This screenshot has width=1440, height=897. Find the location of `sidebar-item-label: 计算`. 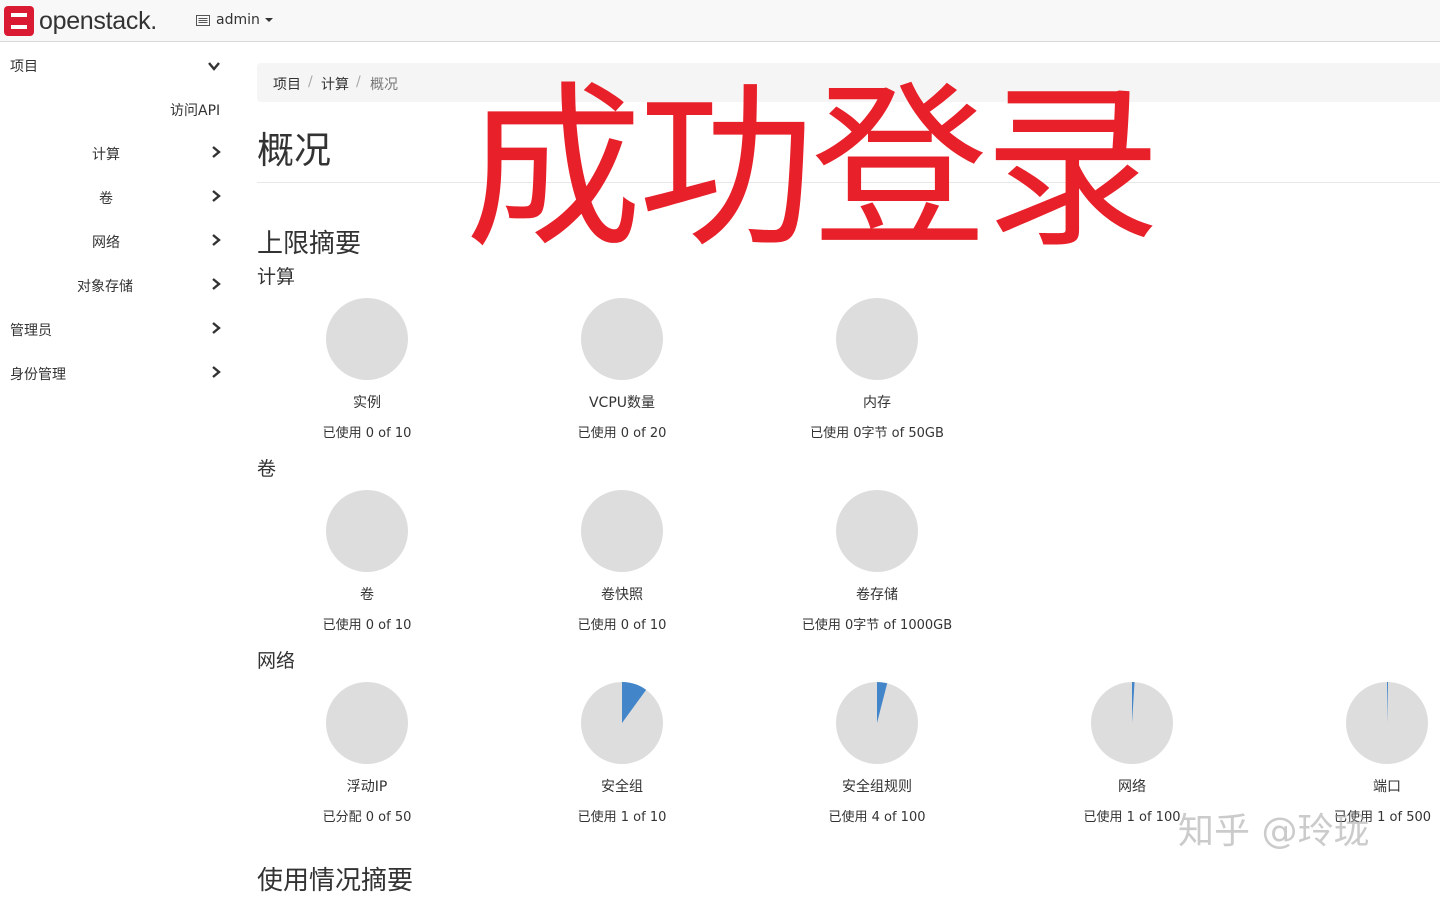

sidebar-item-label: 计算 is located at coordinates (106, 155).